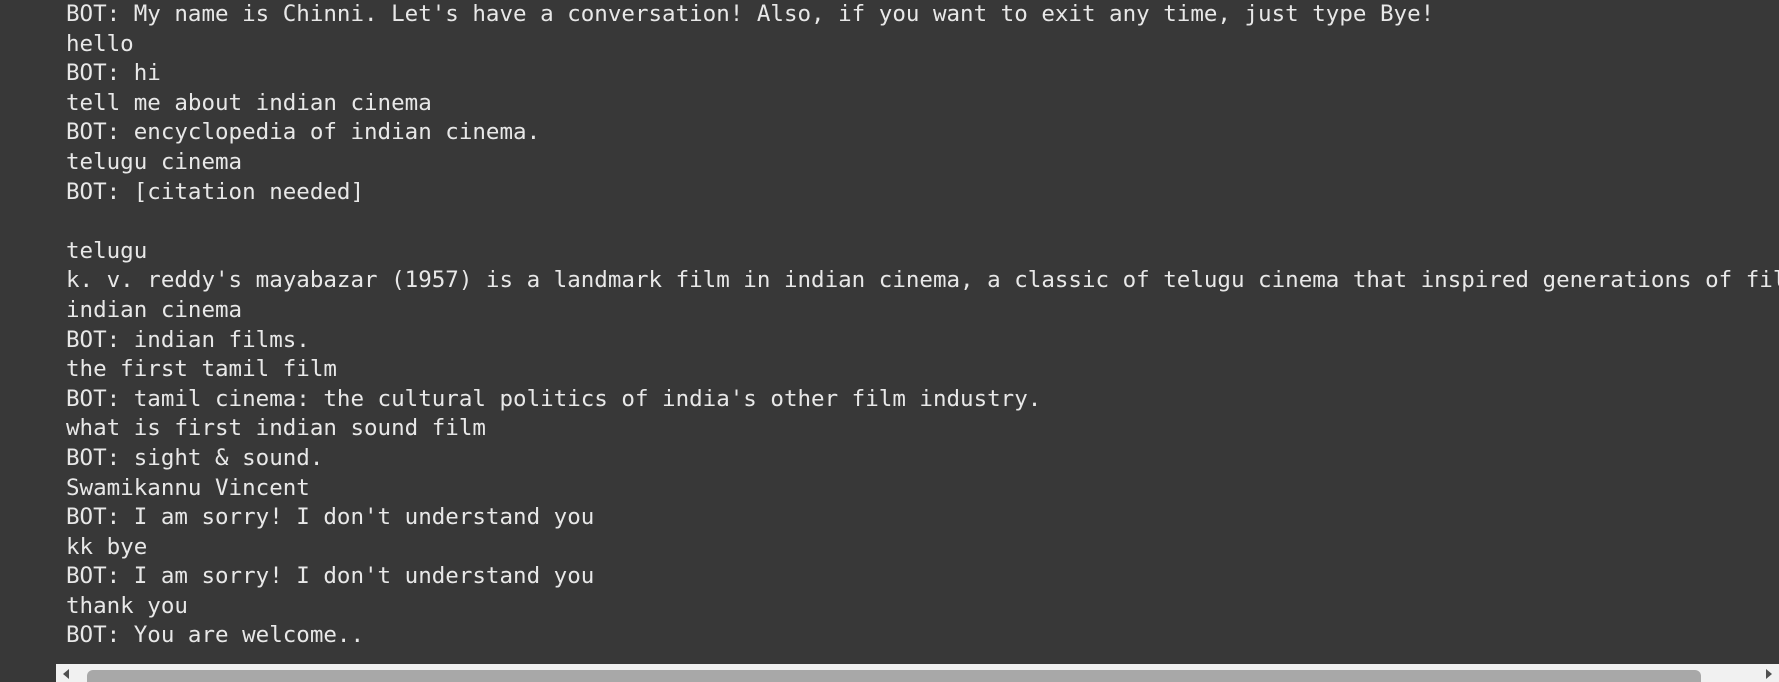 This screenshot has width=1779, height=682. I want to click on console-line: BOT: indian films., so click(188, 339).